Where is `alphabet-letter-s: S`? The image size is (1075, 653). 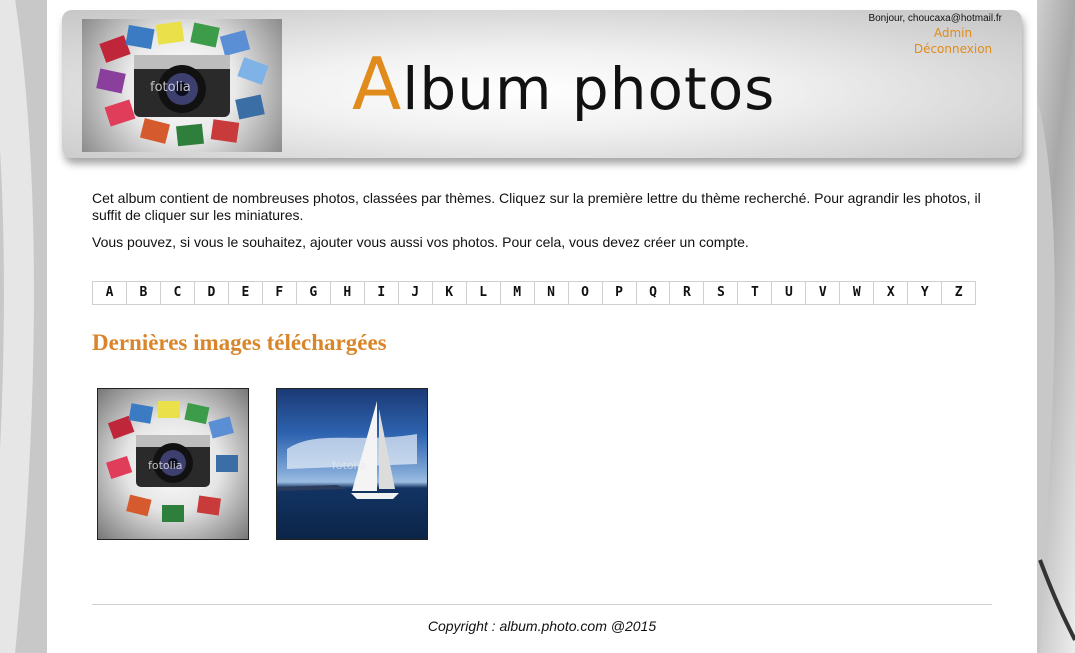
alphabet-letter-s: S is located at coordinates (721, 293).